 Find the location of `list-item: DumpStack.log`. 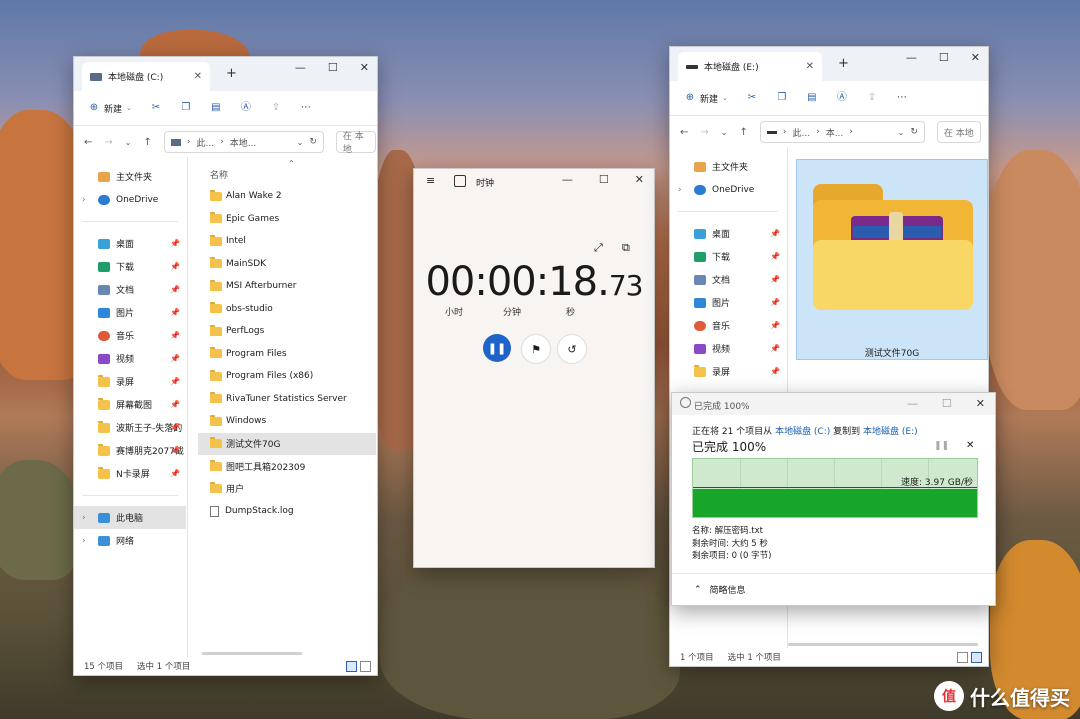

list-item: DumpStack.log is located at coordinates (287, 511).